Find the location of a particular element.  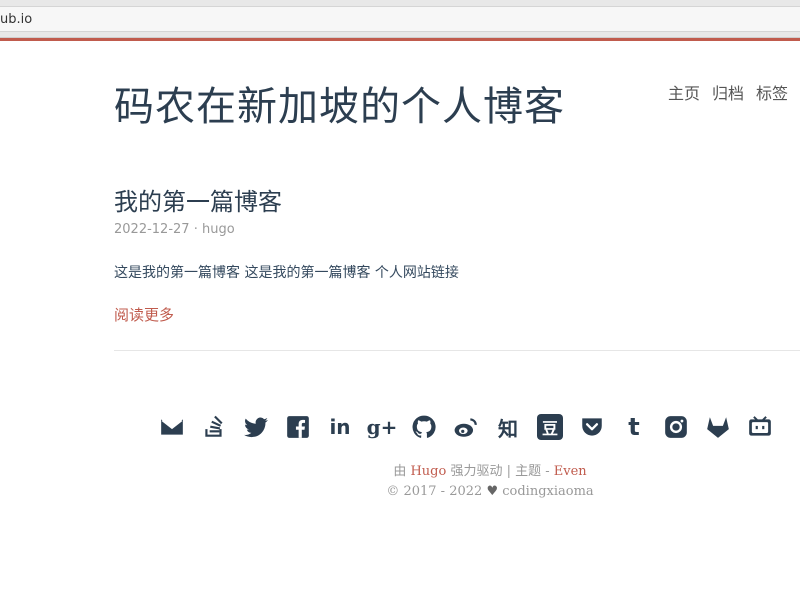

hugo-link: Hugo is located at coordinates (428, 471).